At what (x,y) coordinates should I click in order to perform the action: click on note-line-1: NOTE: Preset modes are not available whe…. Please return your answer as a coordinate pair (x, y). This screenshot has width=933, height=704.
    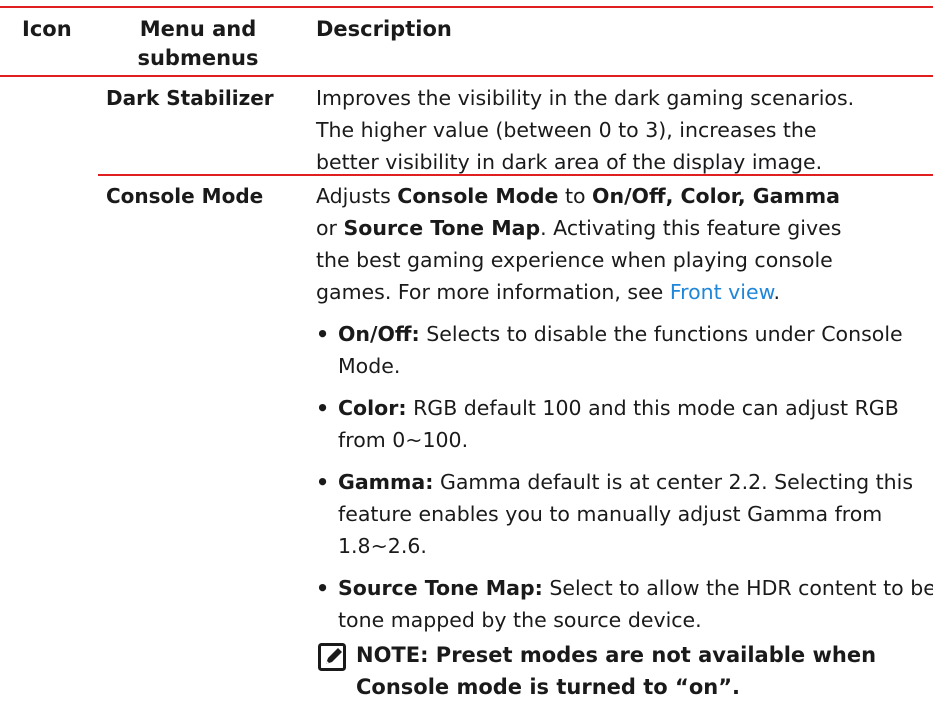
    Looking at the image, I should click on (616, 655).